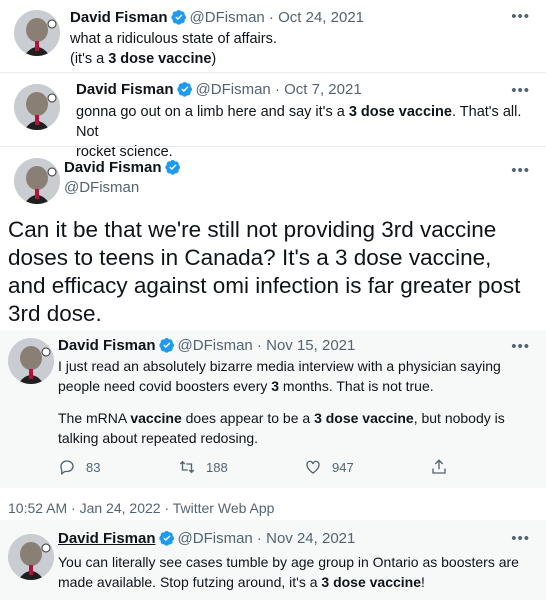  I want to click on retweet-icon, so click(187, 467).